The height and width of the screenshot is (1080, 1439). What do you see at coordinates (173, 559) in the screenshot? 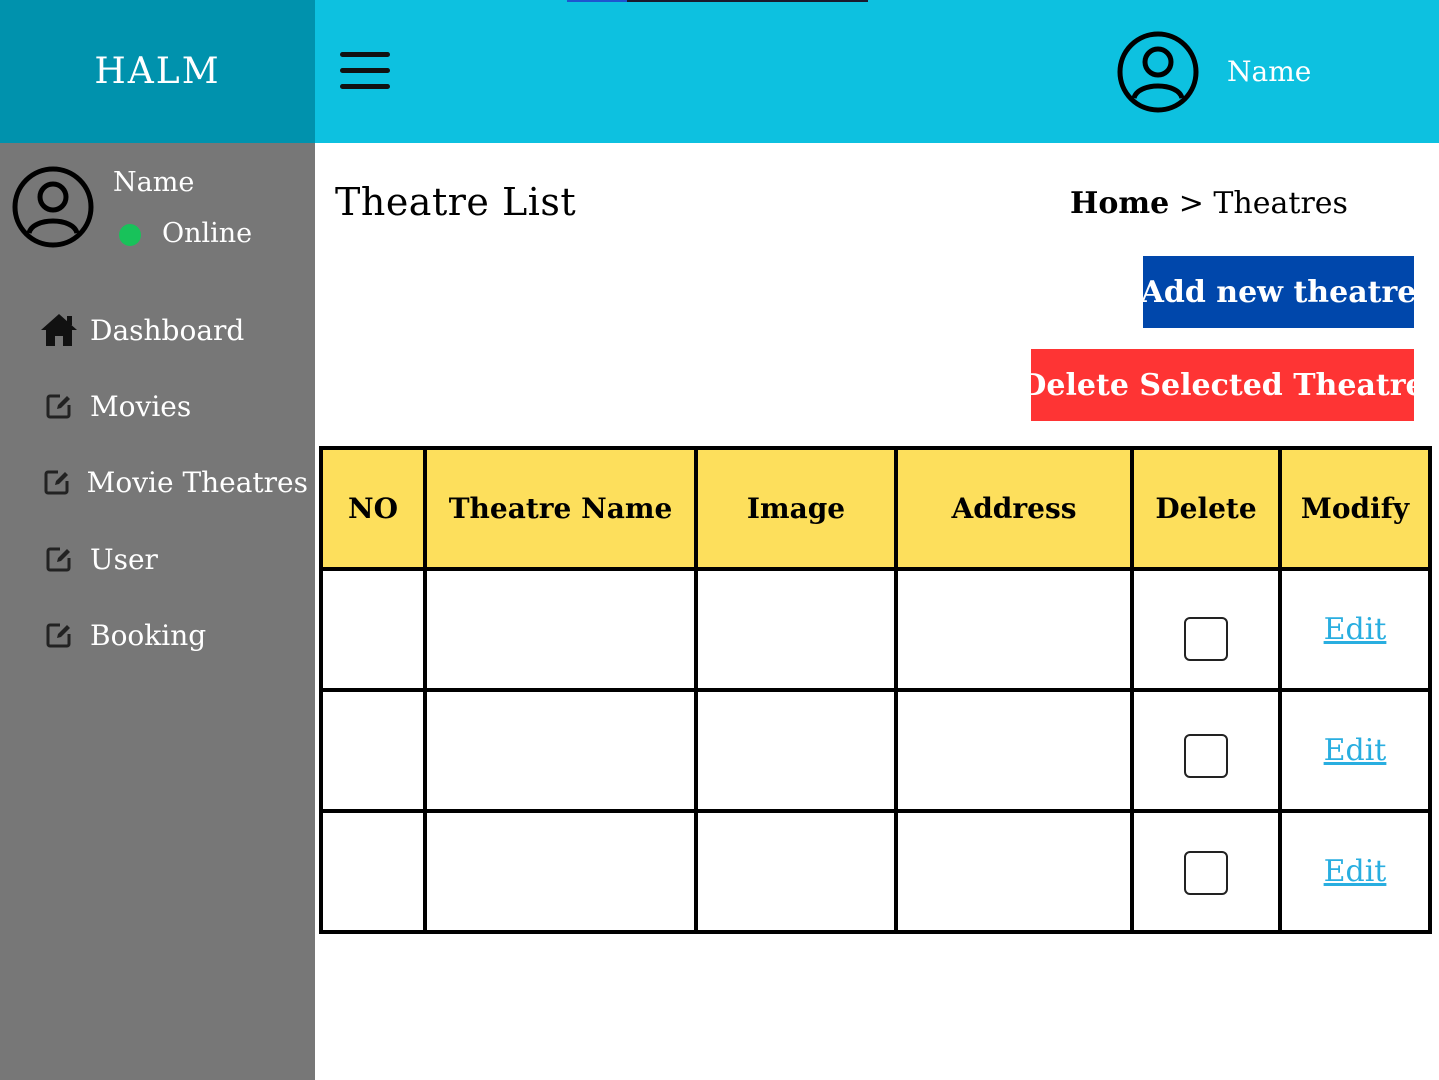
I see `sidebar-item-user: User` at bounding box center [173, 559].